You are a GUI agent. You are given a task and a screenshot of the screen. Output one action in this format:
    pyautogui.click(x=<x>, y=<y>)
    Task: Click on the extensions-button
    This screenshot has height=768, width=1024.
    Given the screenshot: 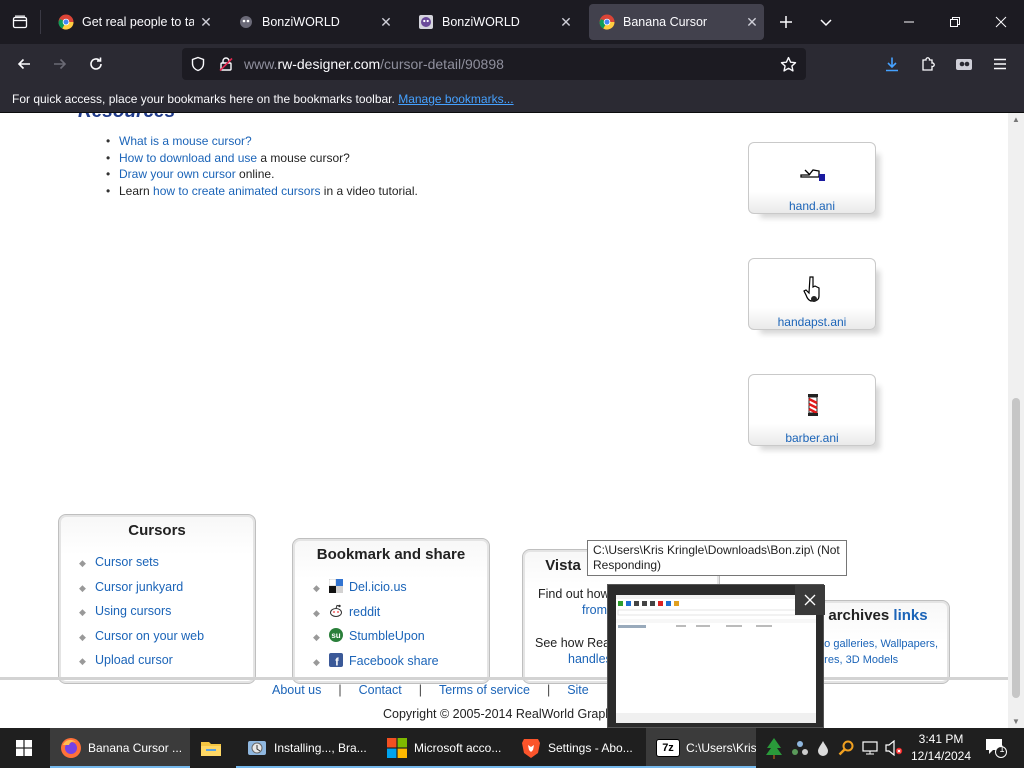 What is the action you would take?
    pyautogui.click(x=928, y=64)
    